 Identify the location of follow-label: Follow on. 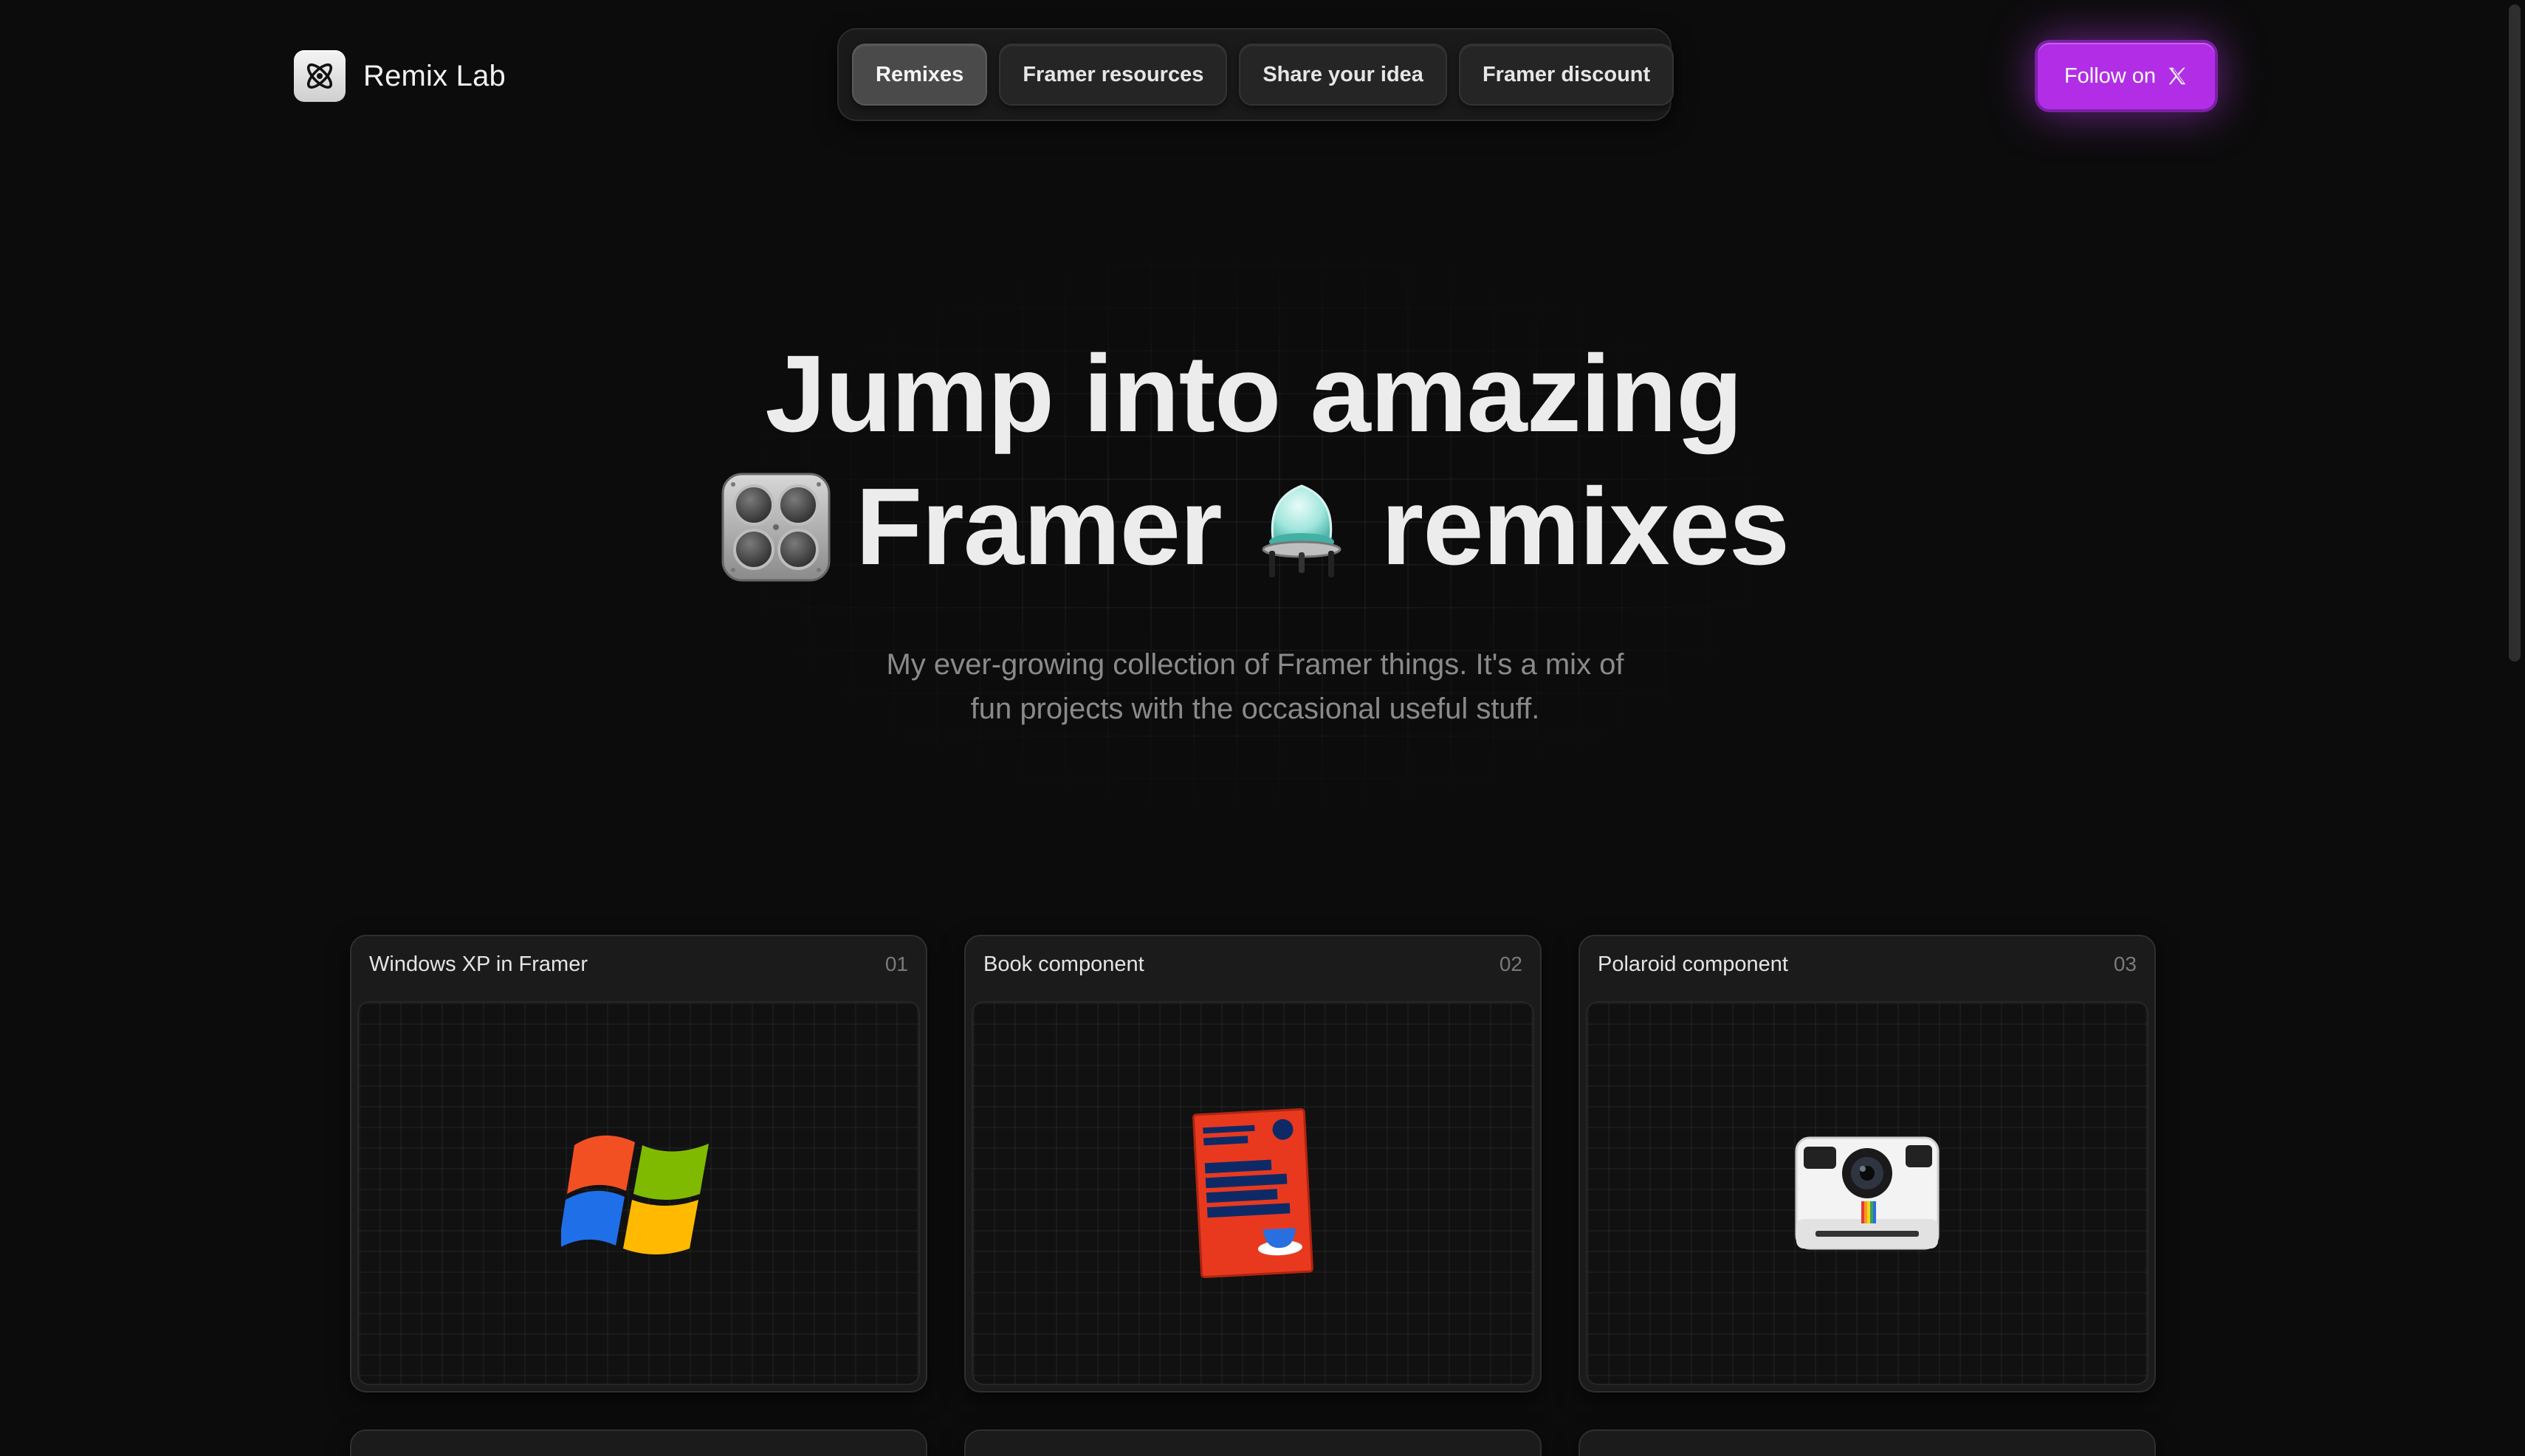
(2110, 75).